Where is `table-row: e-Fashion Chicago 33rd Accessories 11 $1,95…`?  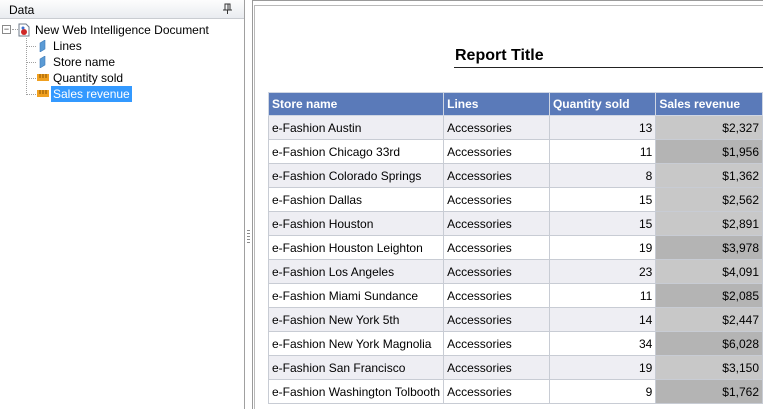 table-row: e-Fashion Chicago 33rd Accessories 11 $1,95… is located at coordinates (515, 151).